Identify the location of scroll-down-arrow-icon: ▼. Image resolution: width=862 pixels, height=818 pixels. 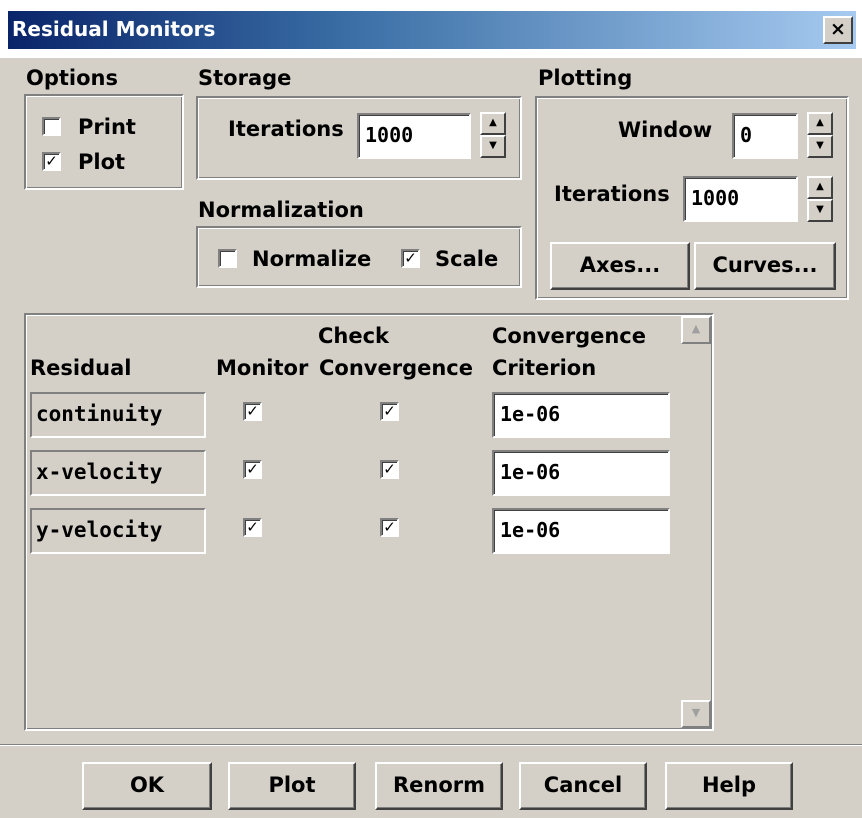
(696, 714).